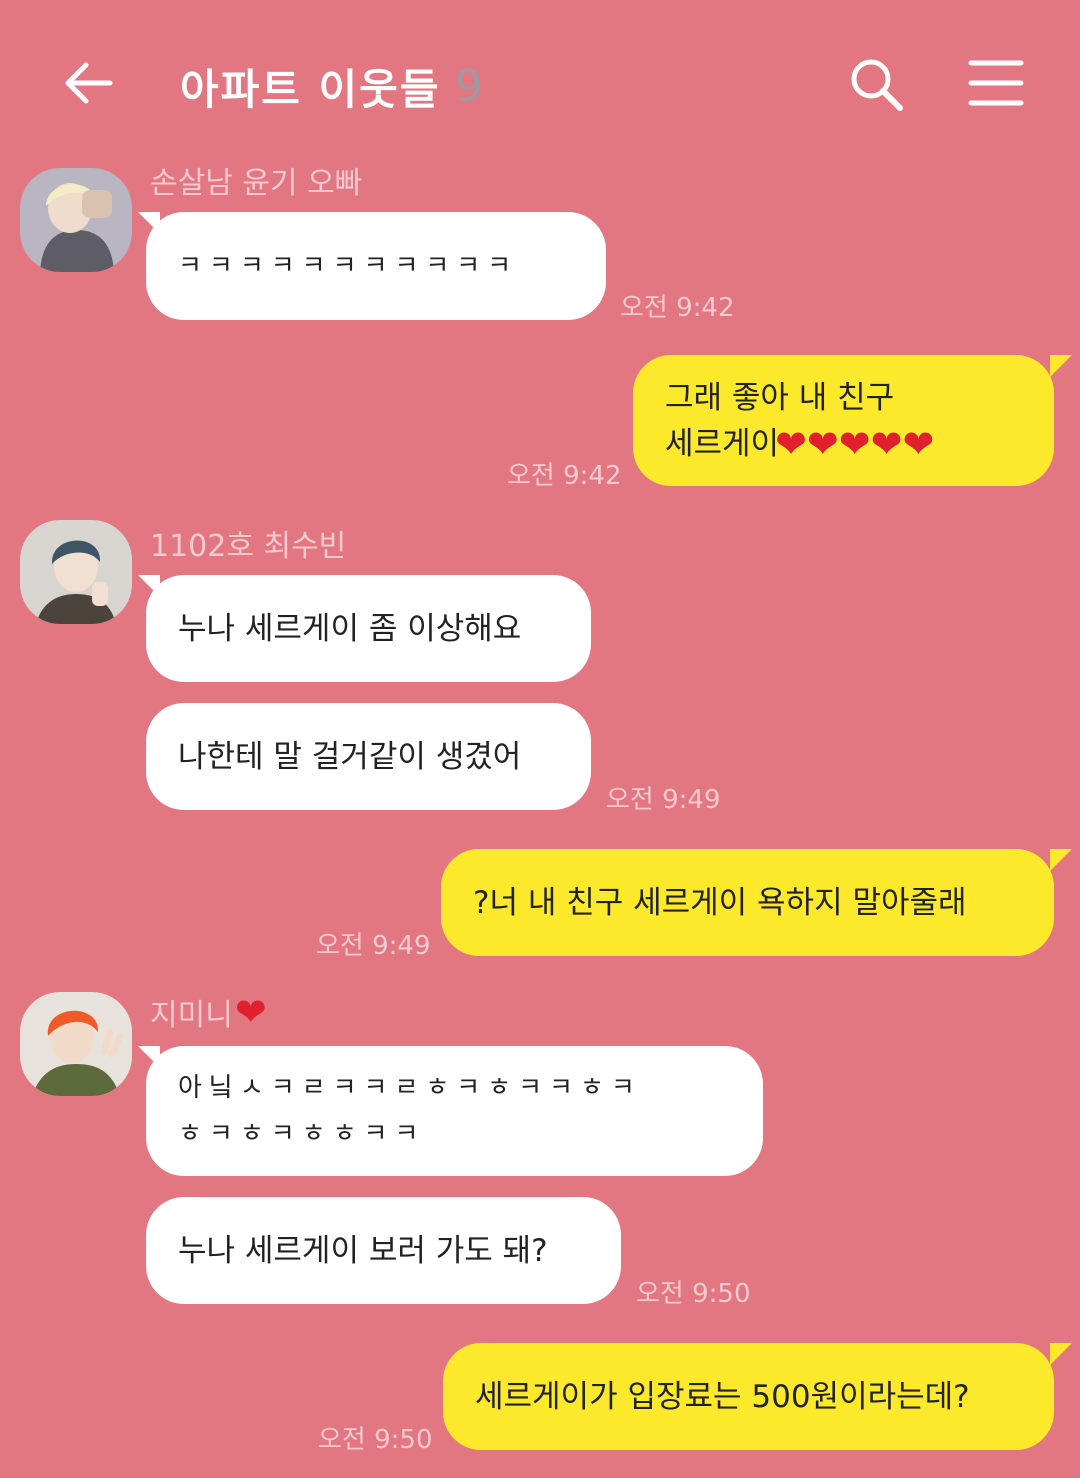  What do you see at coordinates (540, 82) in the screenshot?
I see `chat-header: 아파트 이웃들 9` at bounding box center [540, 82].